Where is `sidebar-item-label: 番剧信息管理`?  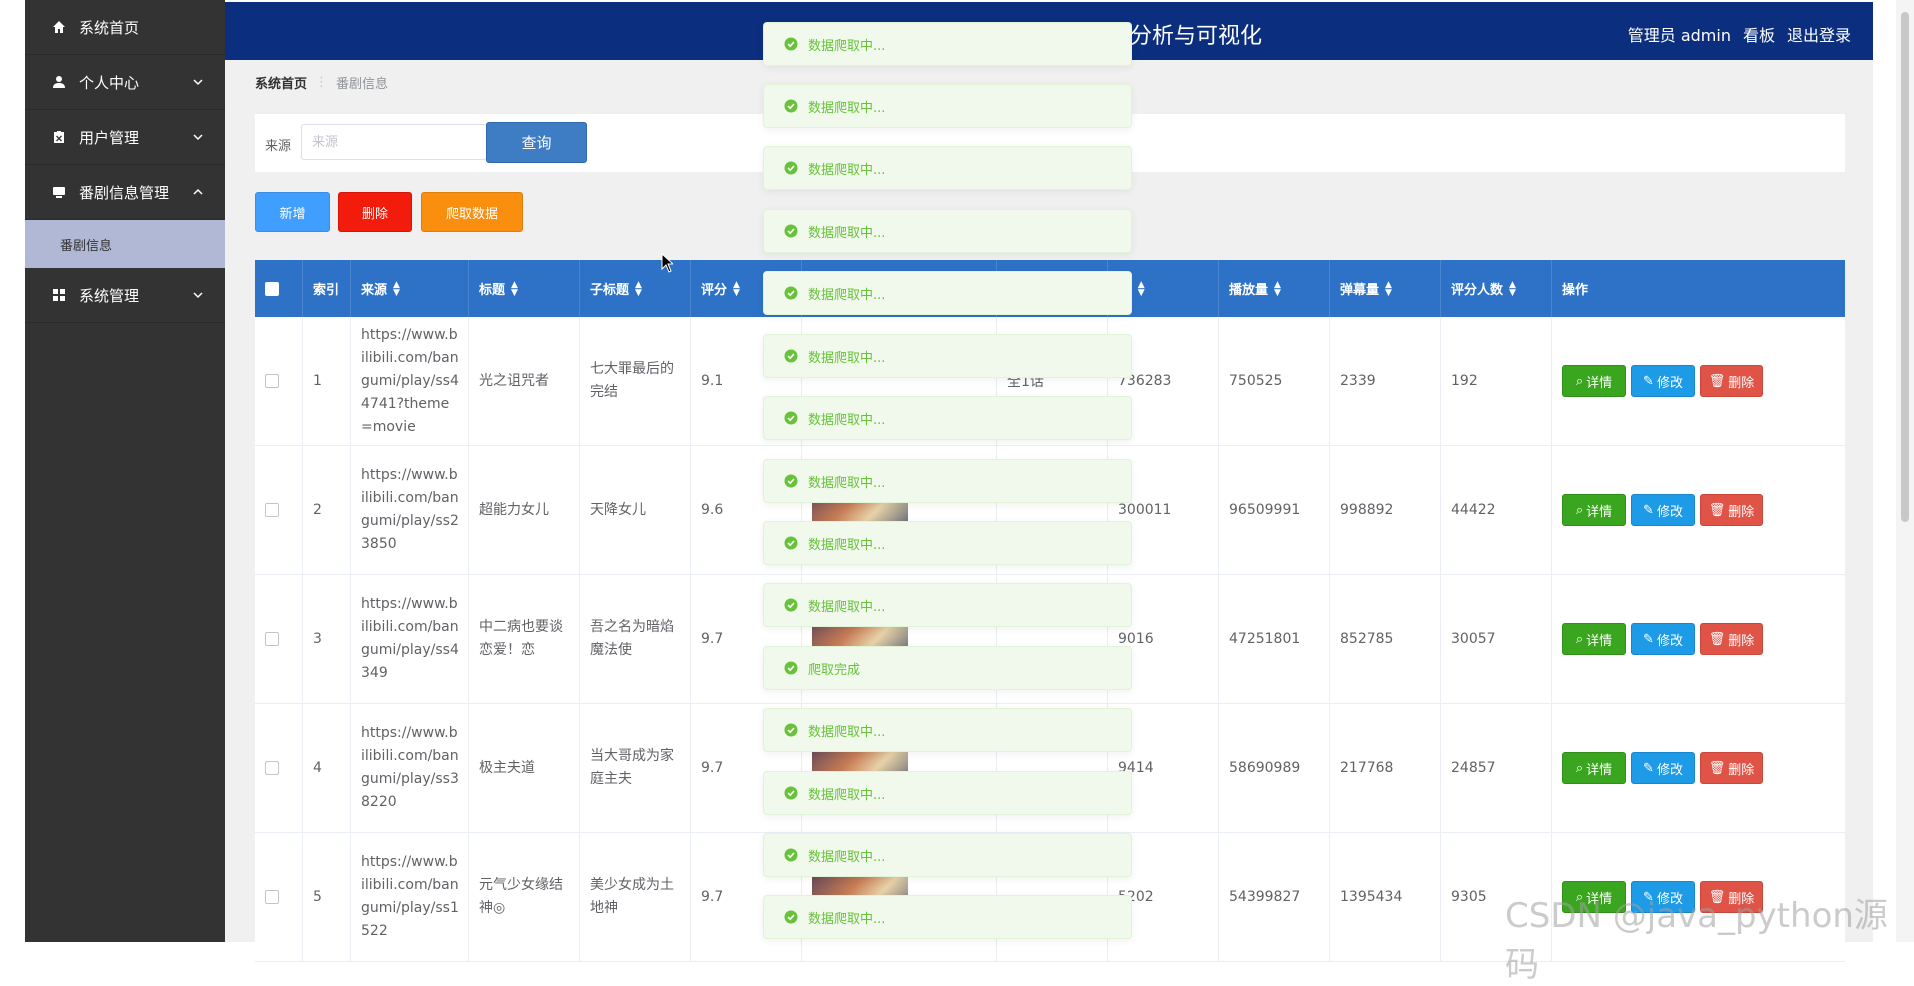
sidebar-item-label: 番剧信息管理 is located at coordinates (124, 192).